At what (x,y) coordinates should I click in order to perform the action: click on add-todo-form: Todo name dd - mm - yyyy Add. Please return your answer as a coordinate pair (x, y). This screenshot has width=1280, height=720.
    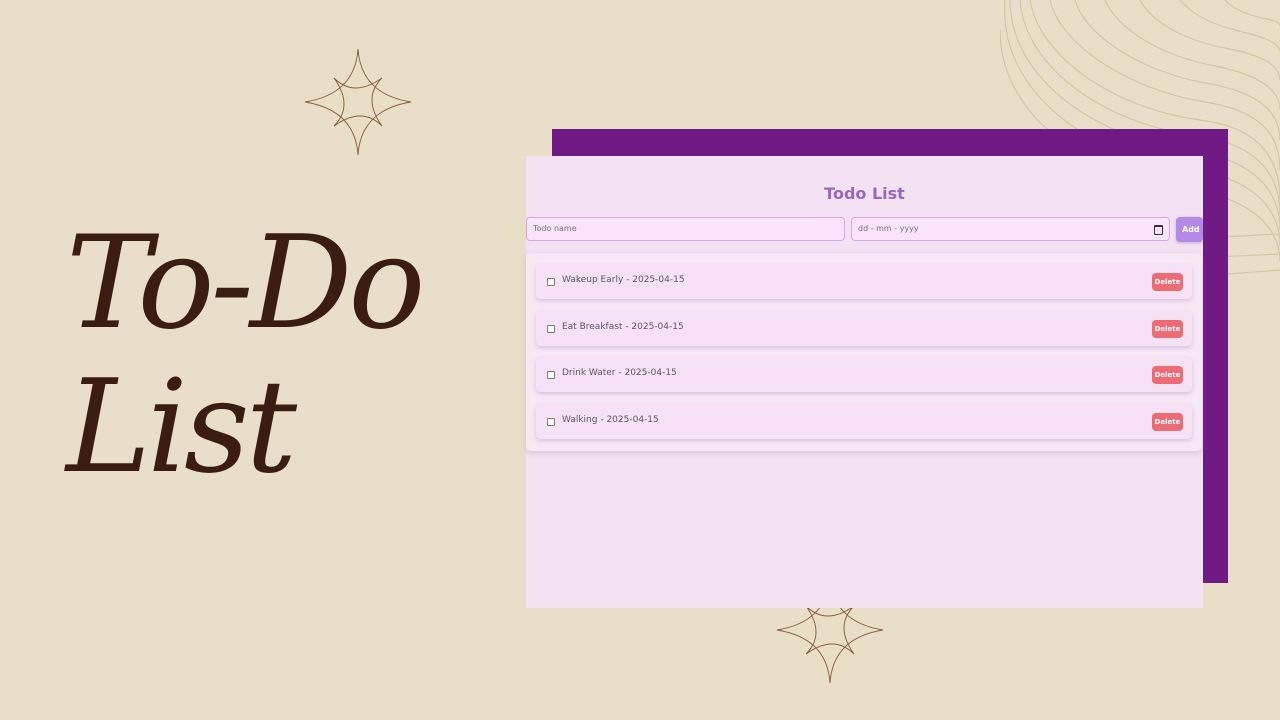
    Looking at the image, I should click on (864, 230).